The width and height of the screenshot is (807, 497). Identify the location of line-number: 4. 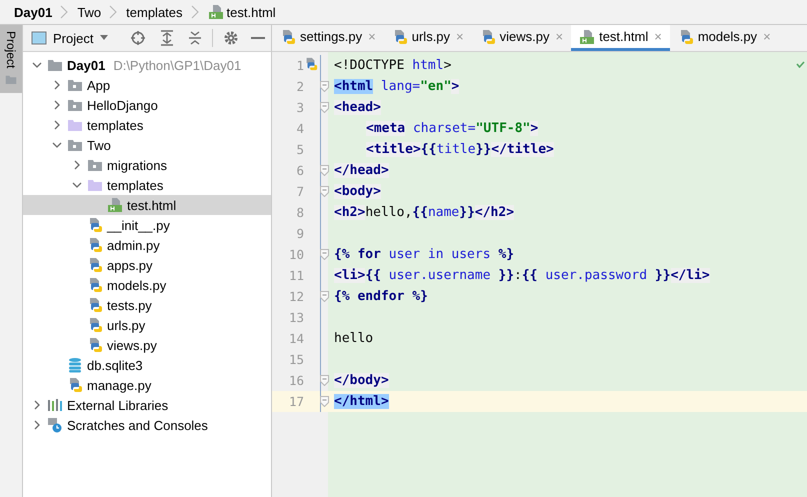
(299, 128).